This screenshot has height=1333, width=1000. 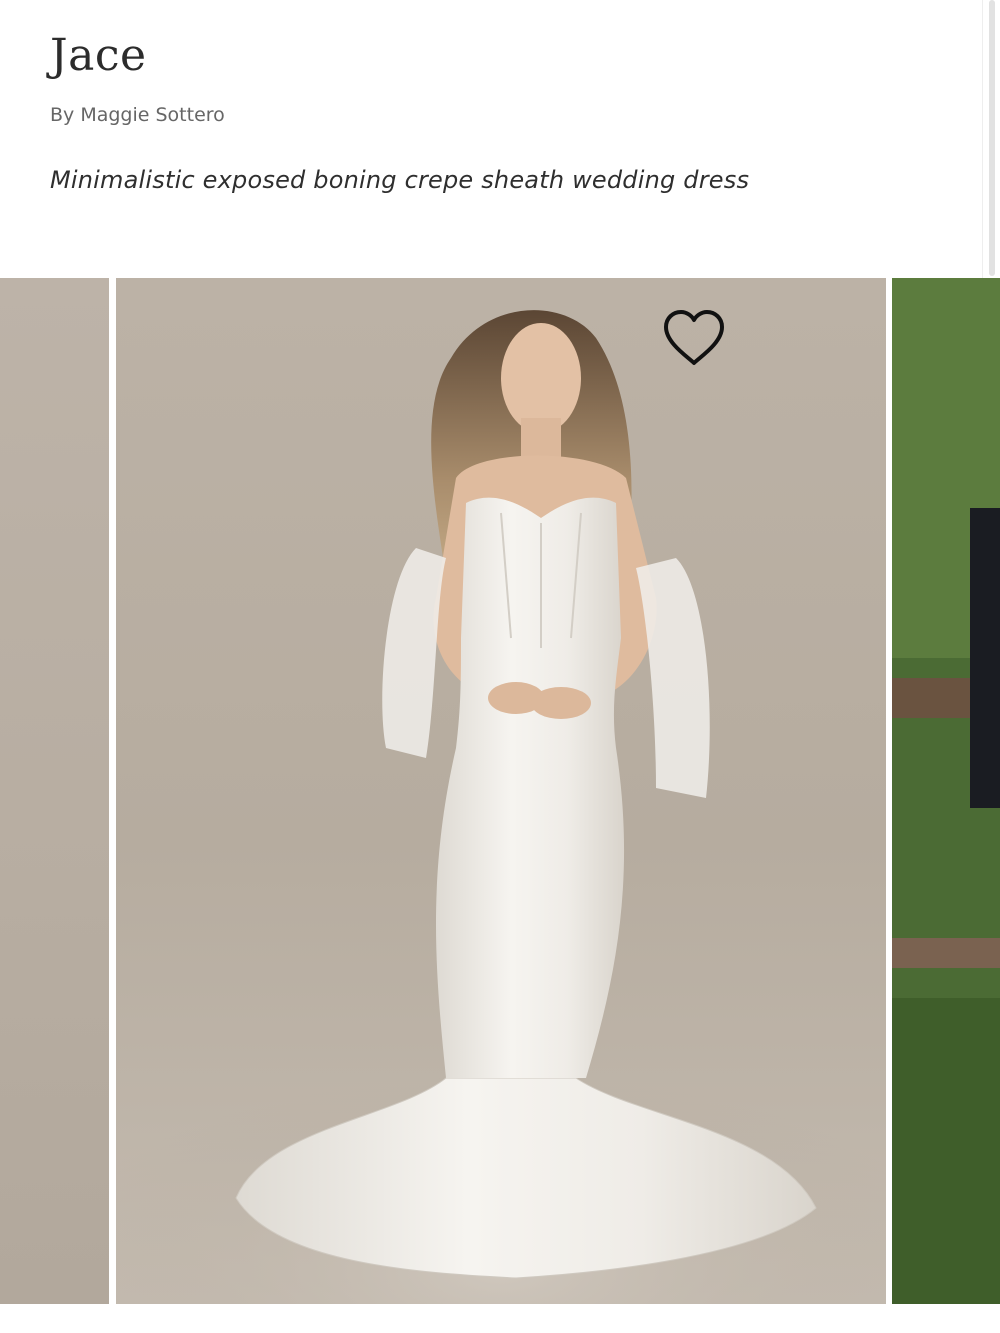 I want to click on heart-outline-icon, so click(x=694, y=337).